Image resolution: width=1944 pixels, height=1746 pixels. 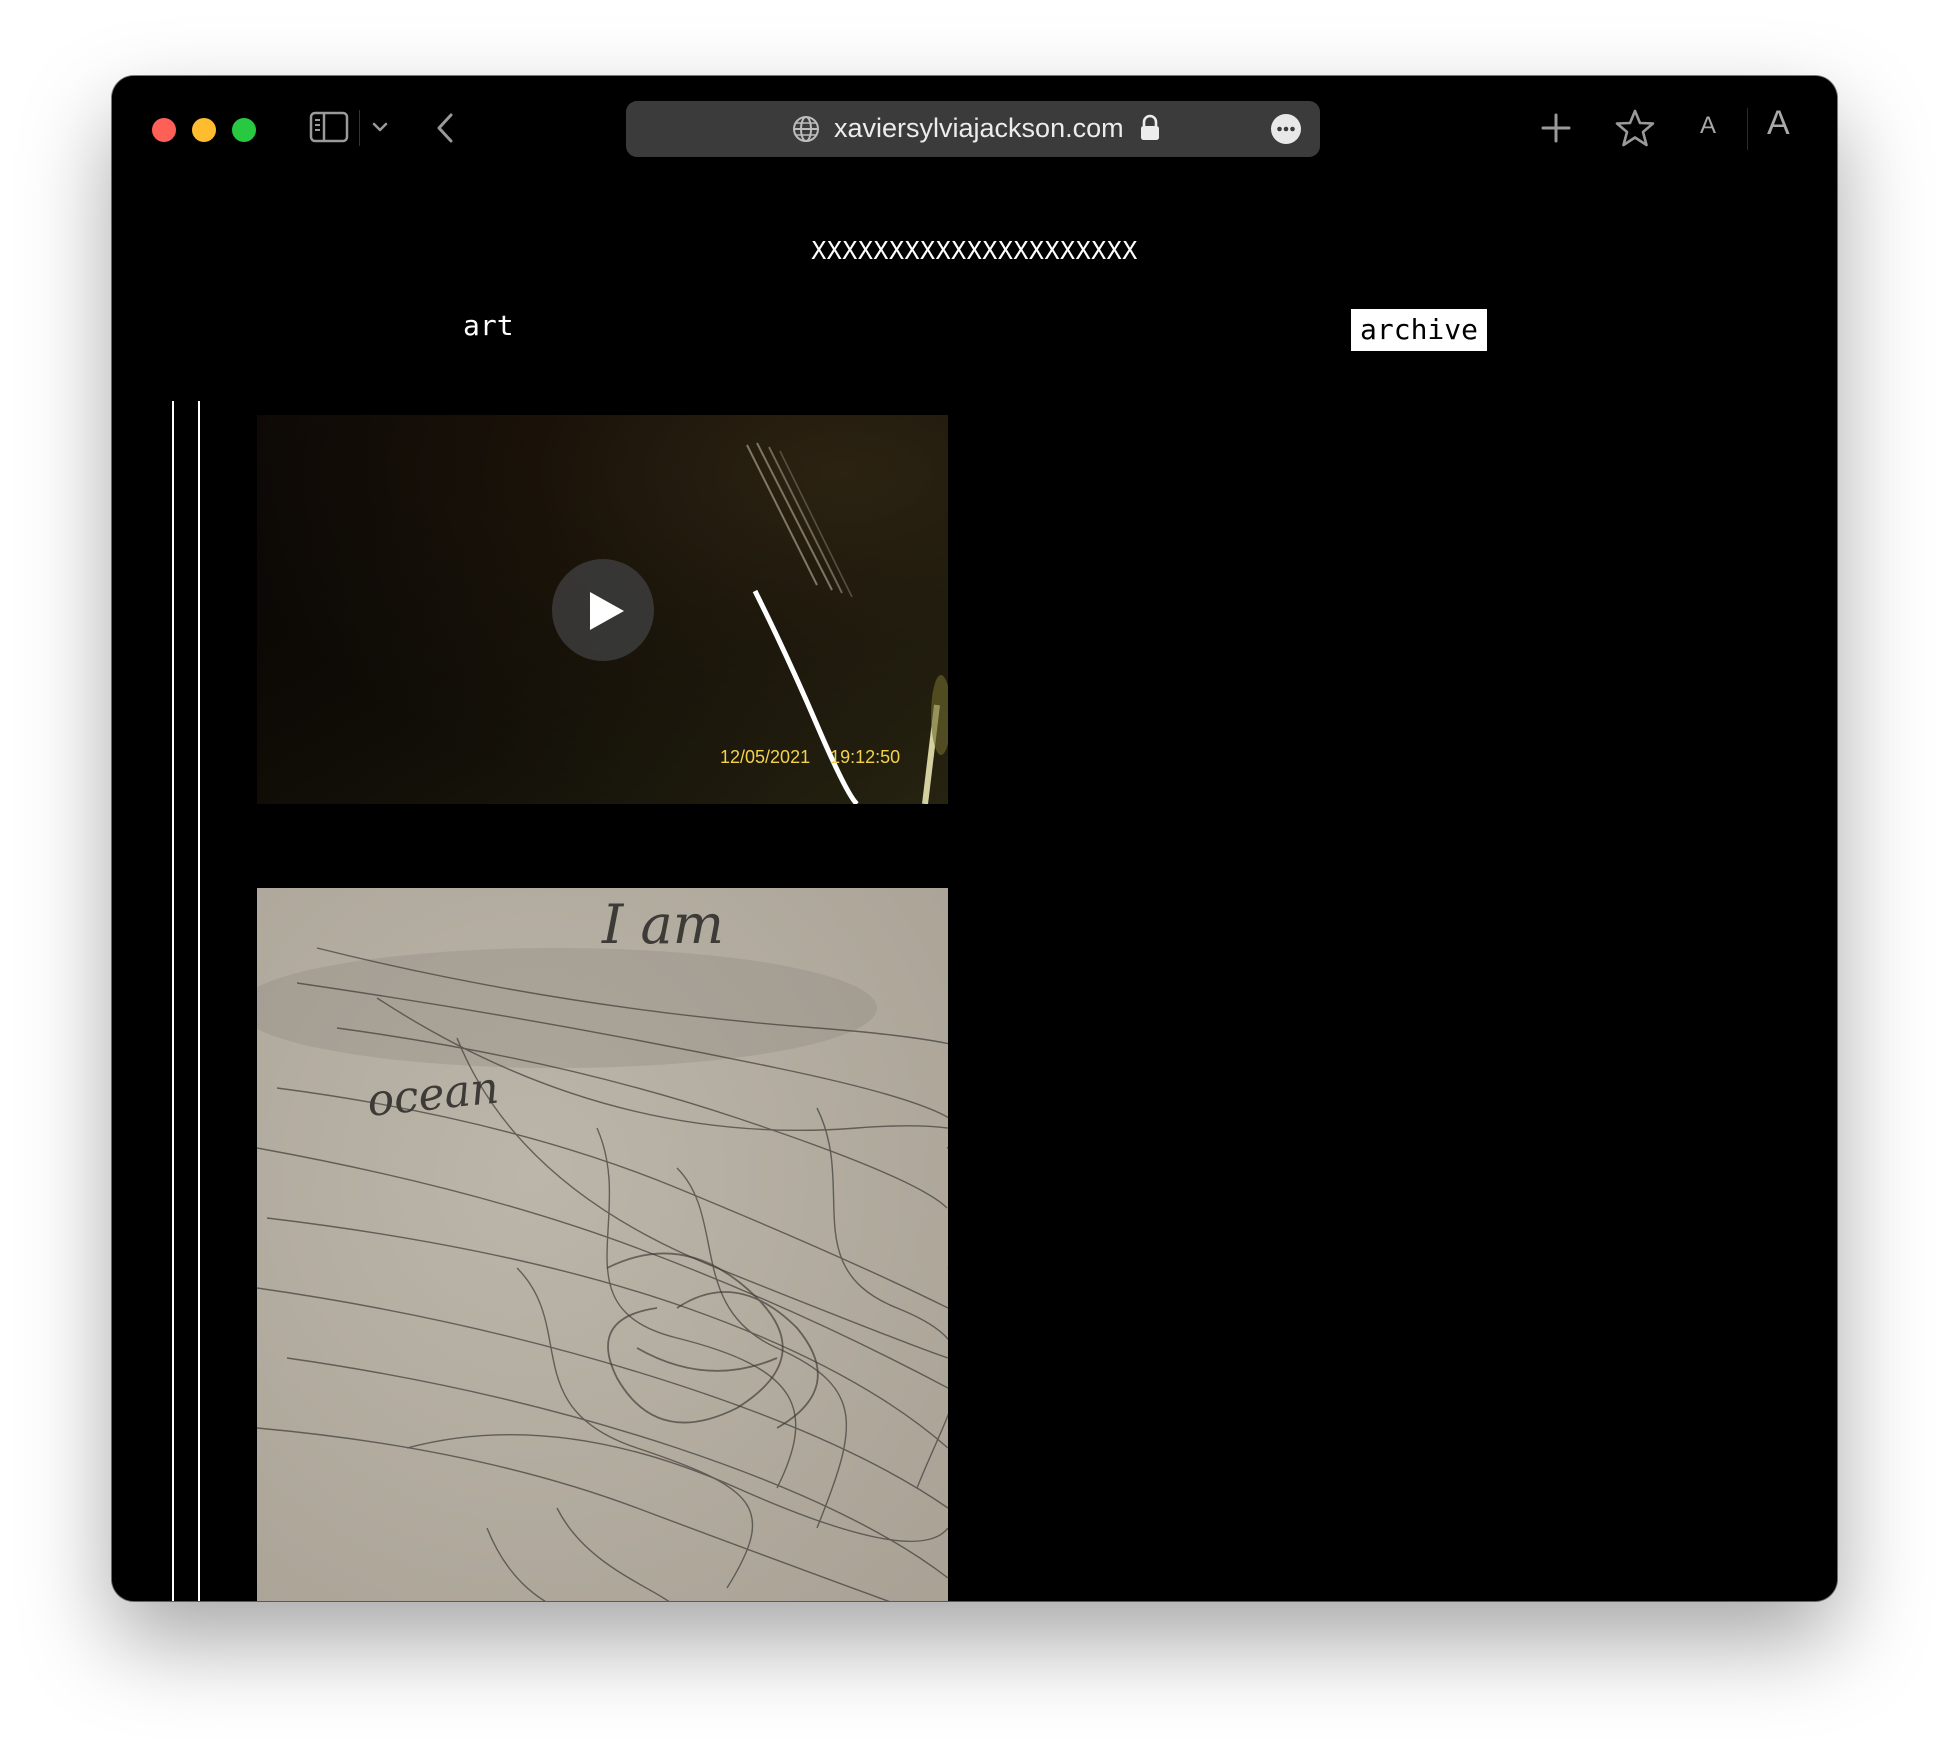 What do you see at coordinates (662, 924) in the screenshot?
I see `drawing-text-i-am: I am` at bounding box center [662, 924].